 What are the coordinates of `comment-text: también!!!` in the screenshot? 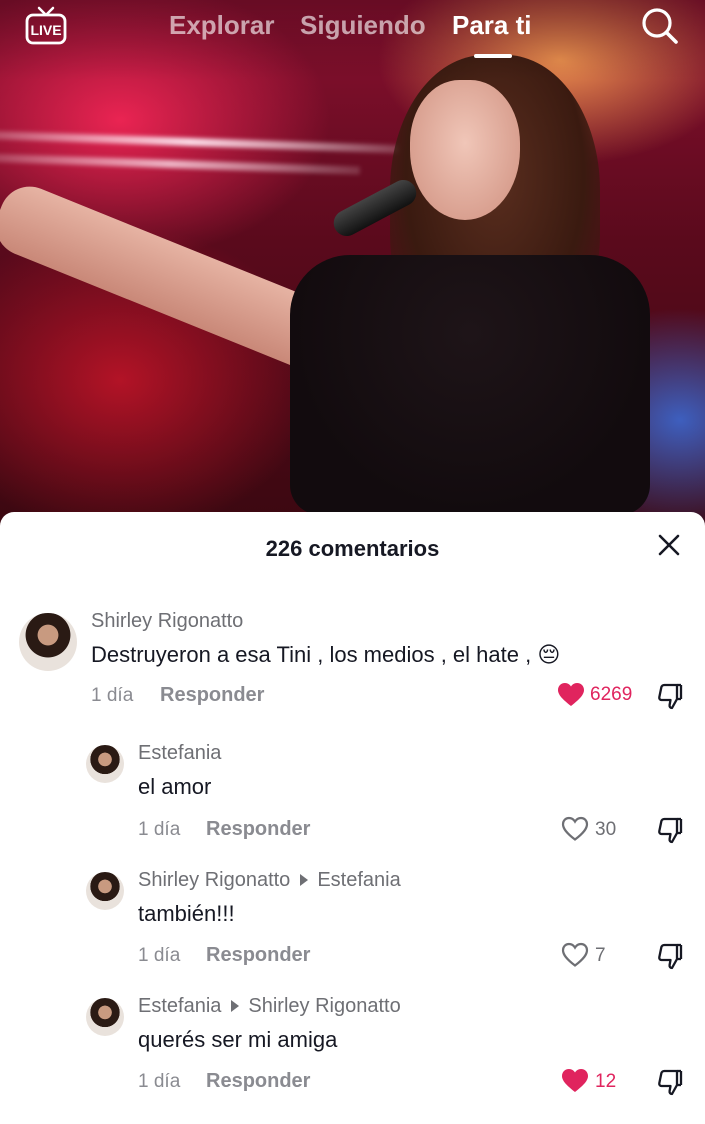 It's located at (186, 913).